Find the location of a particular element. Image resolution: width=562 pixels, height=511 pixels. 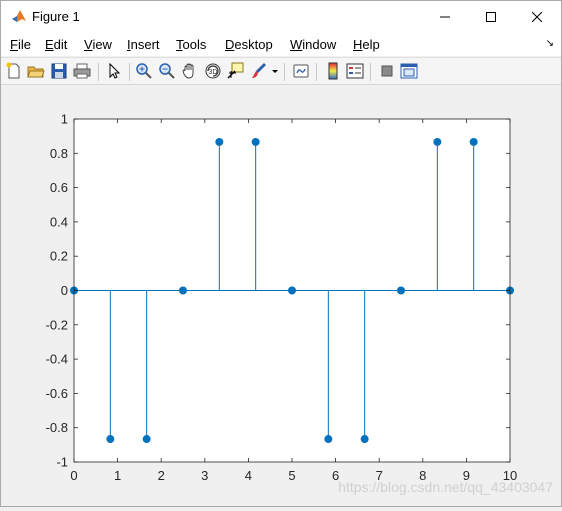

brush-dropdown-icon is located at coordinates (275, 71).